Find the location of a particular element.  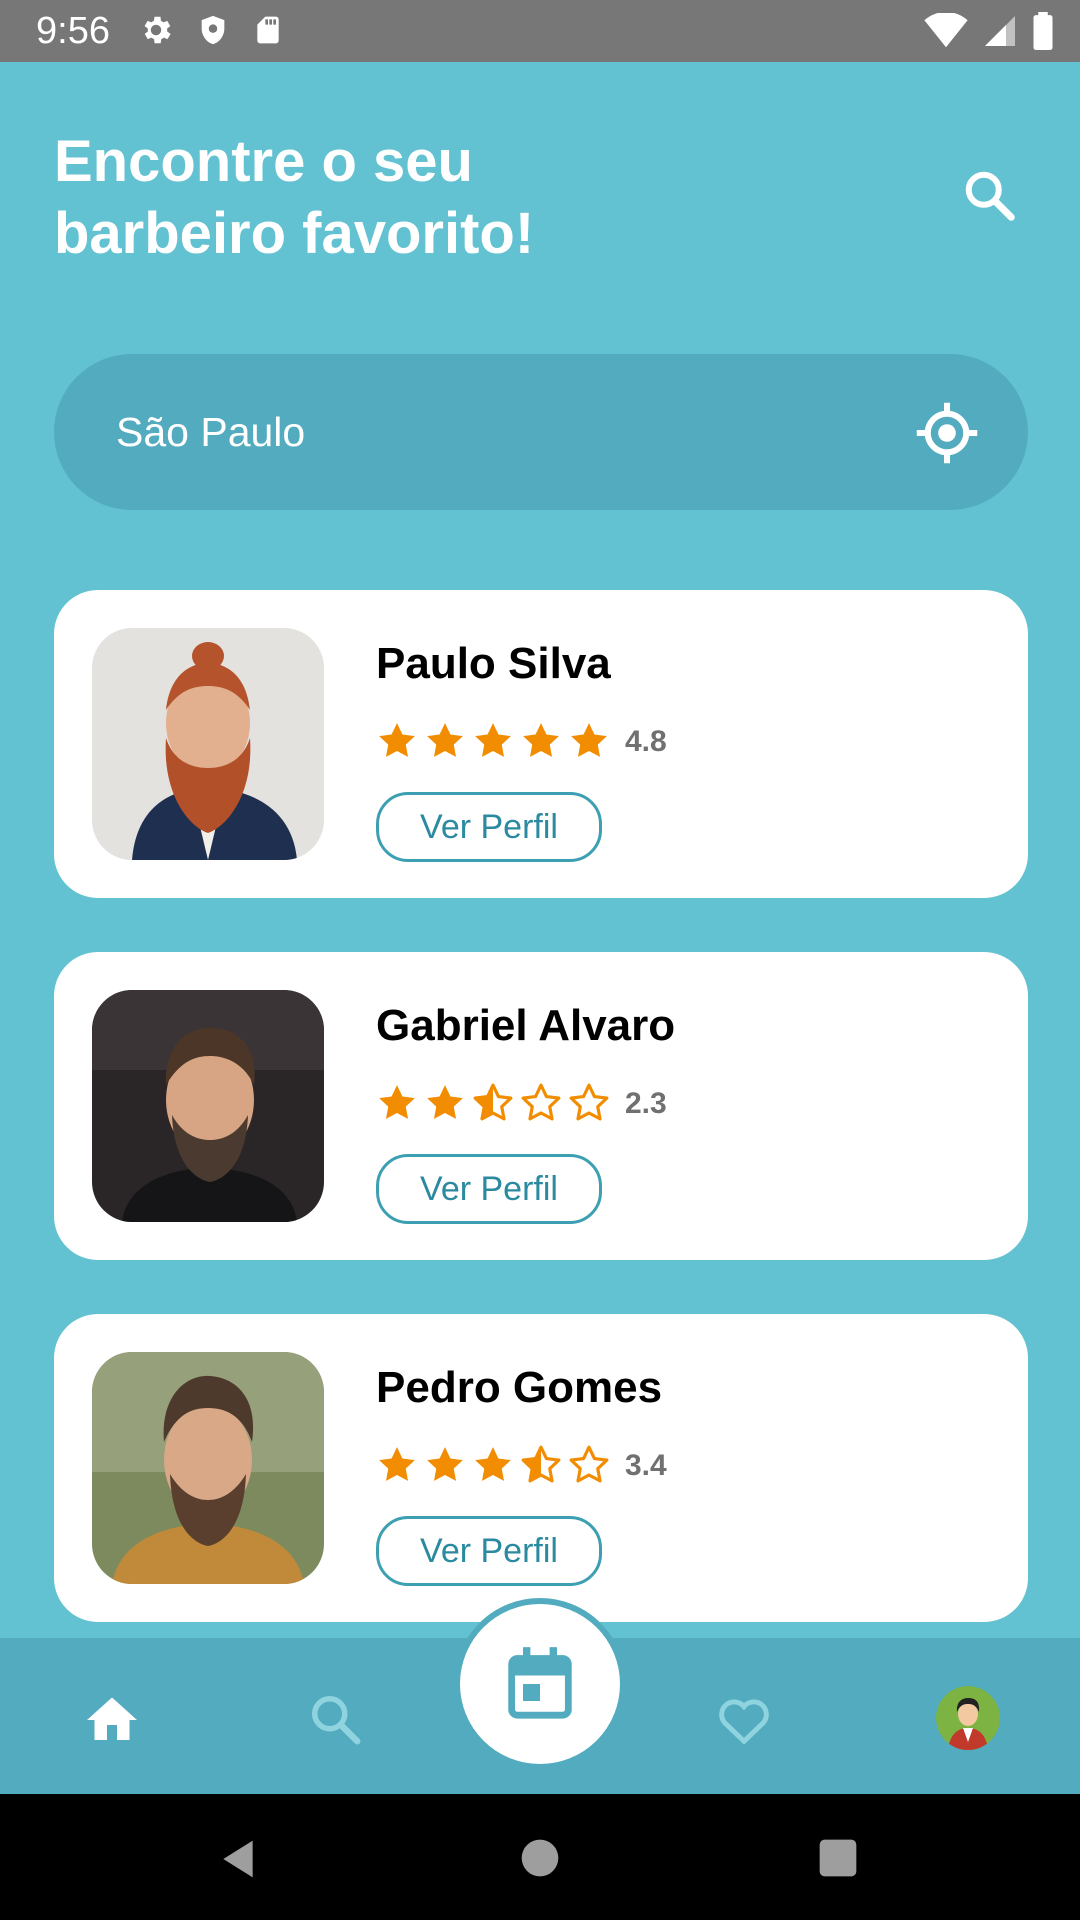

shield-icon is located at coordinates (213, 30).